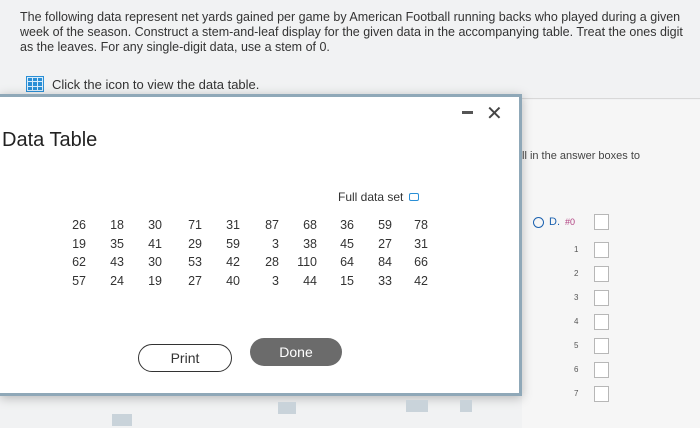 The image size is (700, 428). Describe the element at coordinates (414, 197) in the screenshot. I see `copy-icon` at that location.